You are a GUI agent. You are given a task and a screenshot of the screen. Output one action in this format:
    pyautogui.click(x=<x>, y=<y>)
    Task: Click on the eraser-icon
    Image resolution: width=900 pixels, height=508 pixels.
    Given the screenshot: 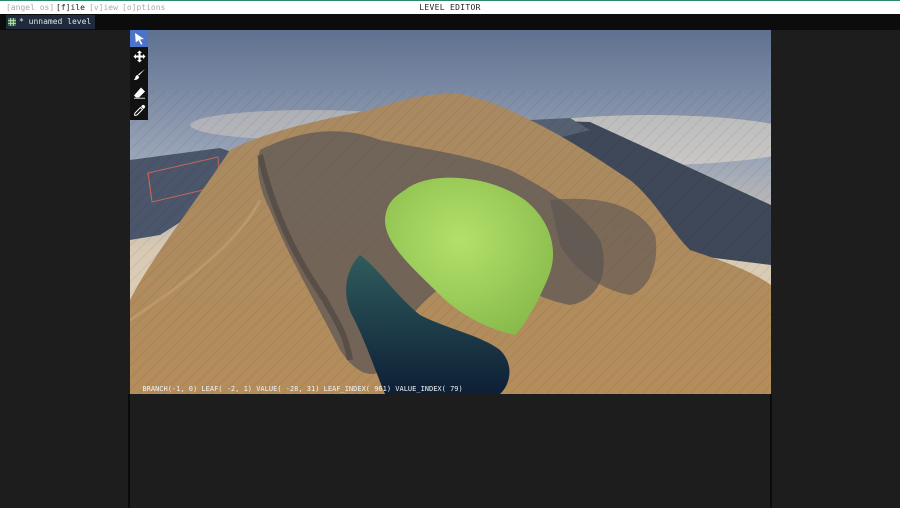 What is the action you would take?
    pyautogui.click(x=139, y=93)
    